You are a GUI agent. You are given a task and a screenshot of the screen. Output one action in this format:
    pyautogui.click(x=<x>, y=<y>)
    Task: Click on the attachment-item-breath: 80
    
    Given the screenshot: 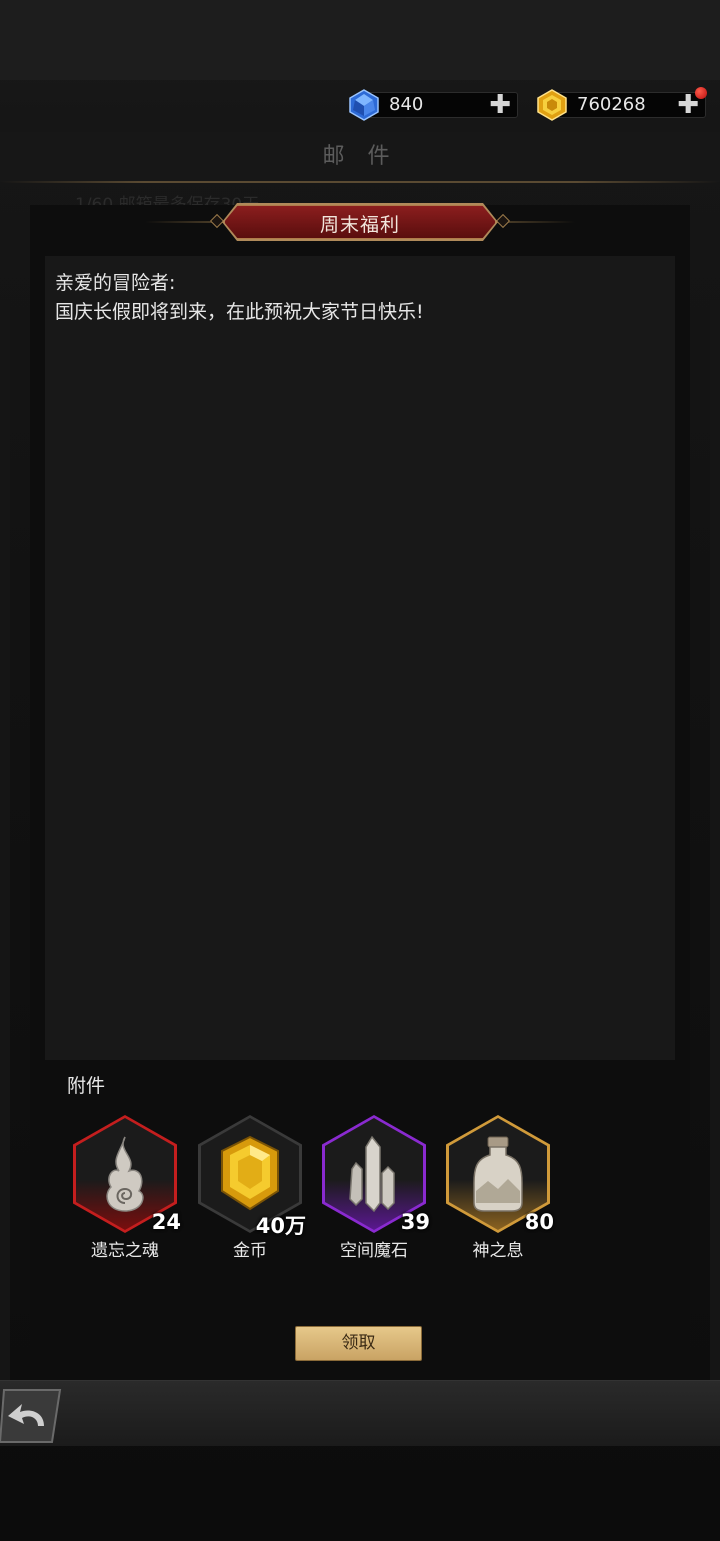 What is the action you would take?
    pyautogui.click(x=500, y=1175)
    